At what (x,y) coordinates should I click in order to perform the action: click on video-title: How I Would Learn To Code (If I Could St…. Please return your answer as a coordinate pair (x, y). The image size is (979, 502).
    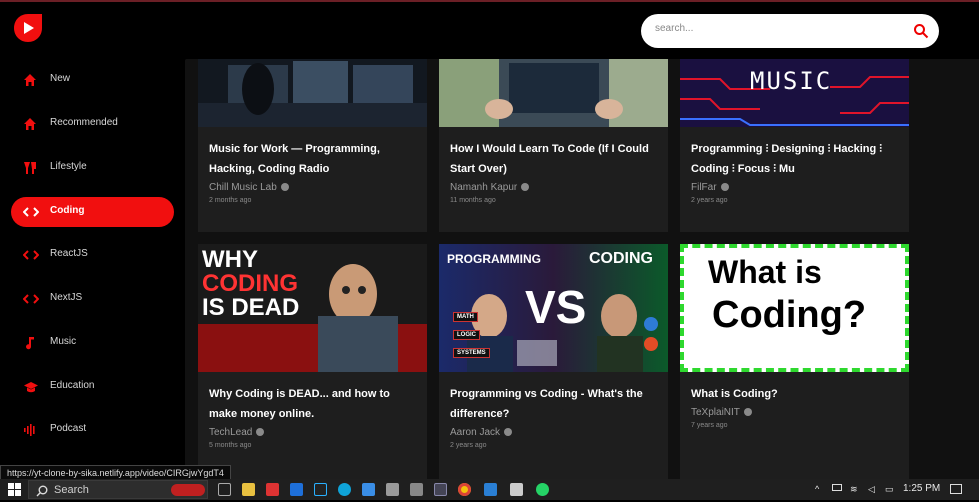
    Looking at the image, I should click on (556, 159).